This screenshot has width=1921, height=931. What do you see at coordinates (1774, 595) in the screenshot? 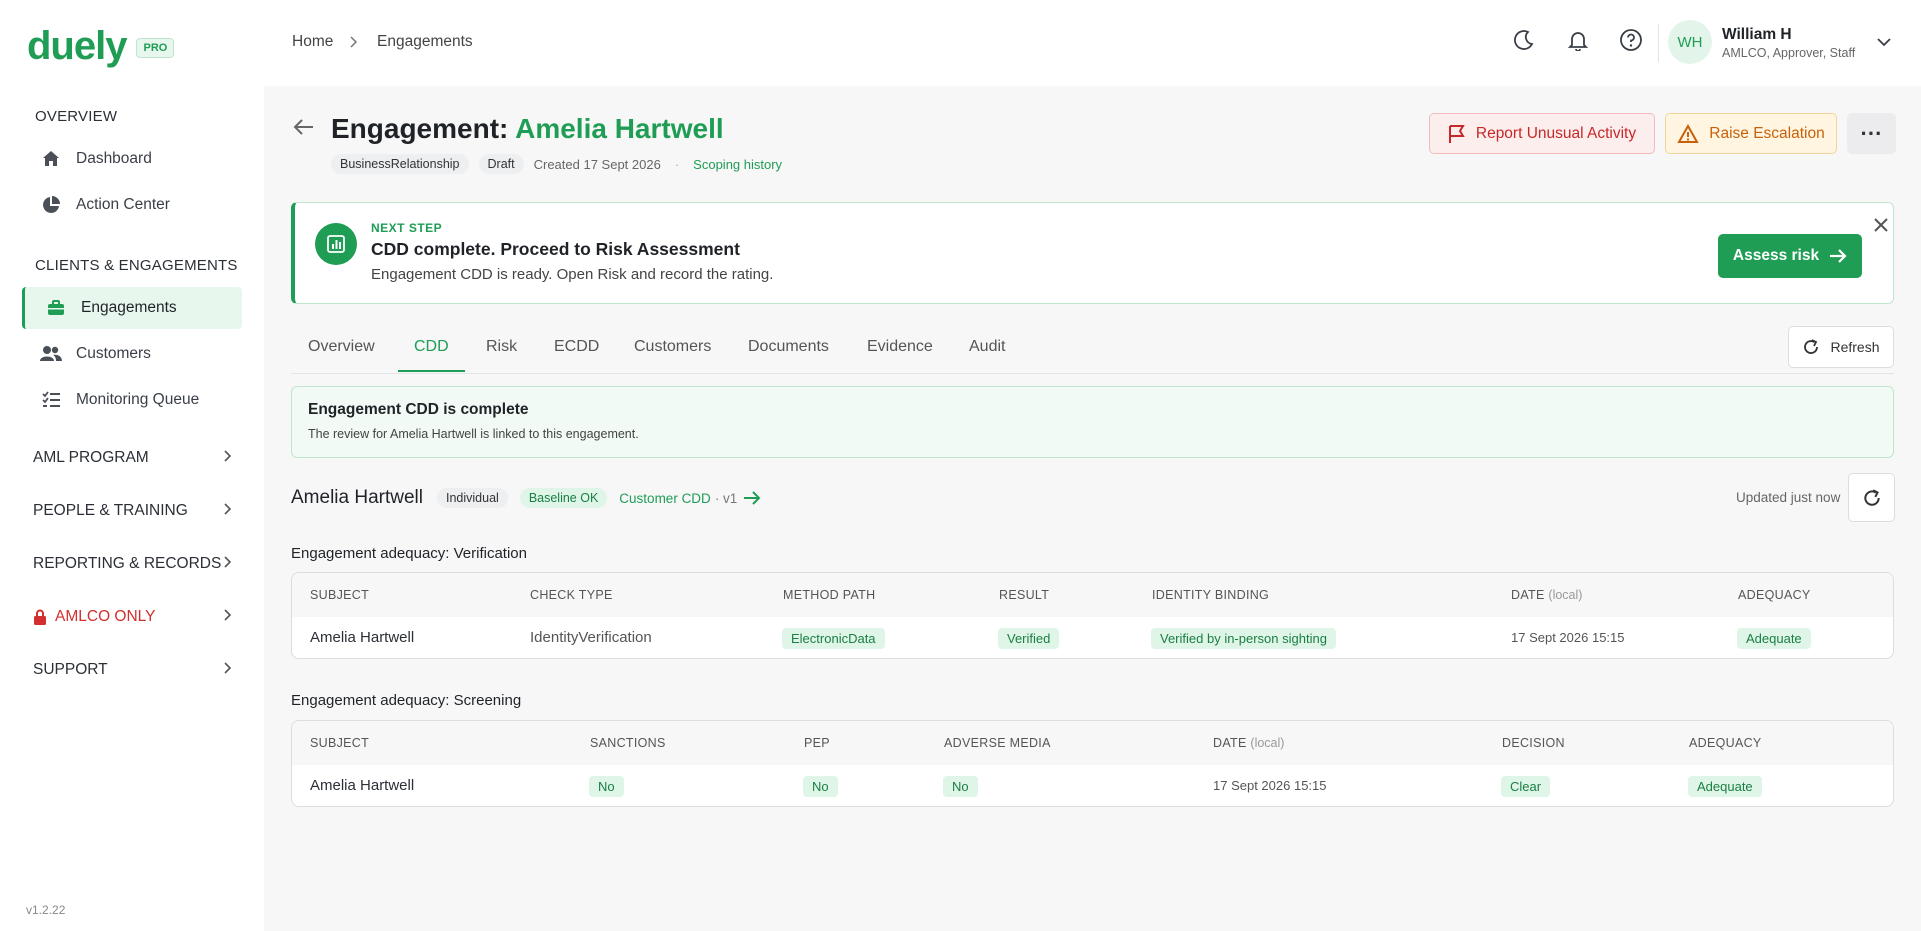
I see `column-header: ADEQUACY` at bounding box center [1774, 595].